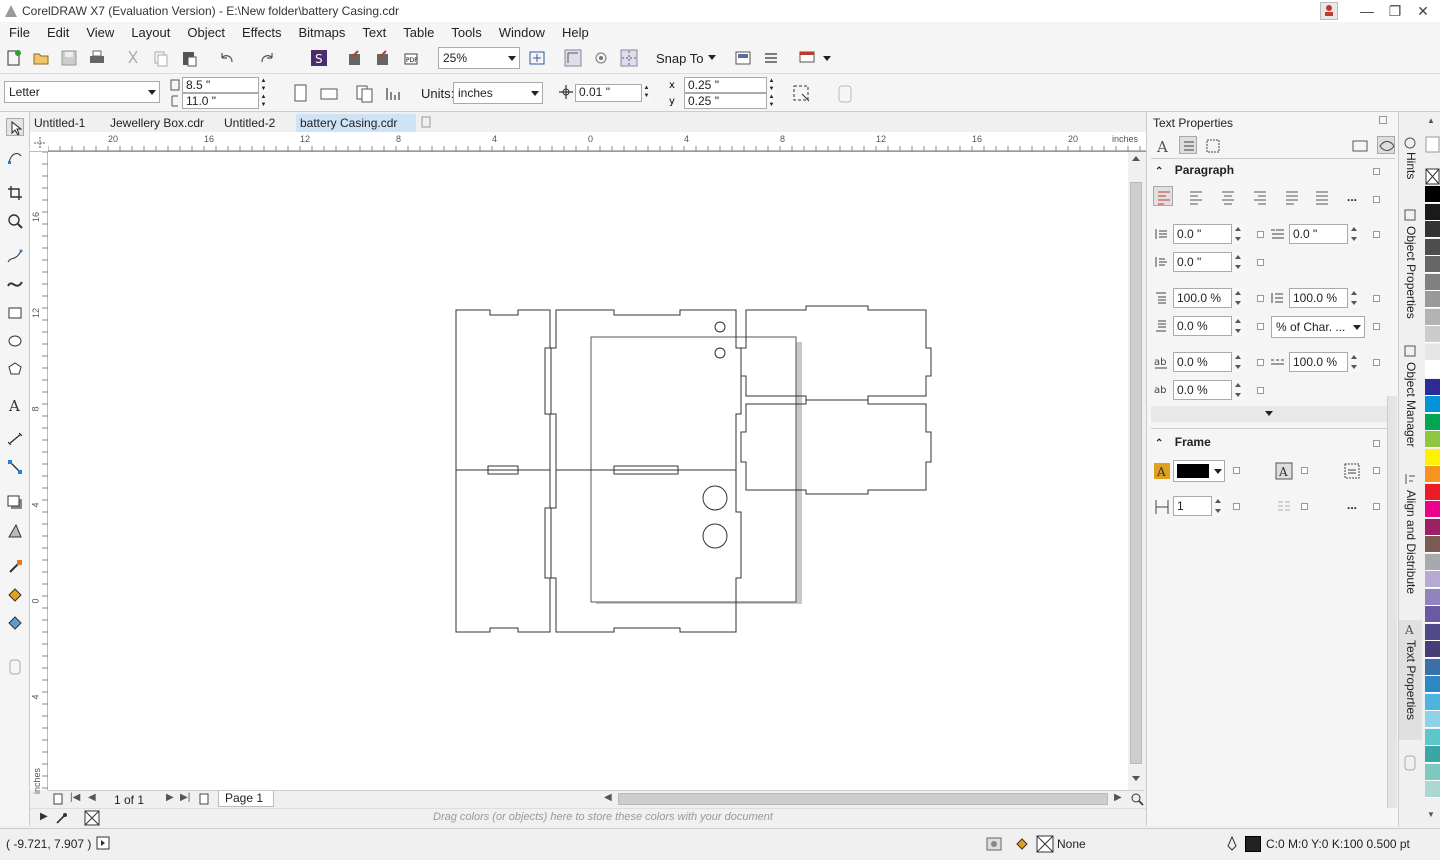 The height and width of the screenshot is (860, 1440). Describe the element at coordinates (246, 799) in the screenshot. I see `page-tab-1: Page 1` at that location.